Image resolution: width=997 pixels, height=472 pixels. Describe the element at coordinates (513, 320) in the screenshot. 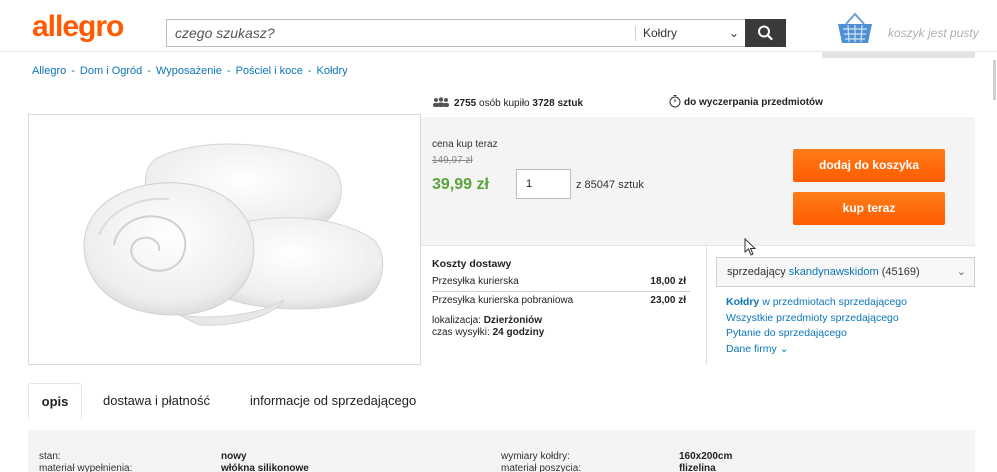

I see `location-value: Dzierżoniów` at that location.